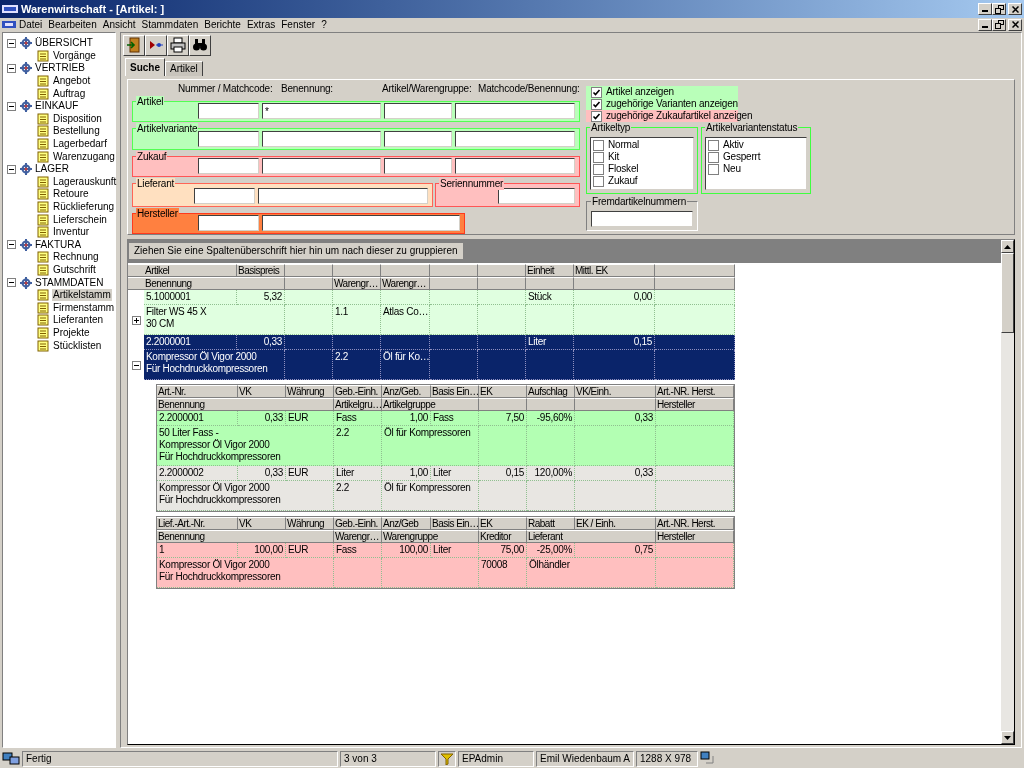 Image resolution: width=1024 pixels, height=768 pixels. I want to click on scroll-thumb, so click(1007, 293).